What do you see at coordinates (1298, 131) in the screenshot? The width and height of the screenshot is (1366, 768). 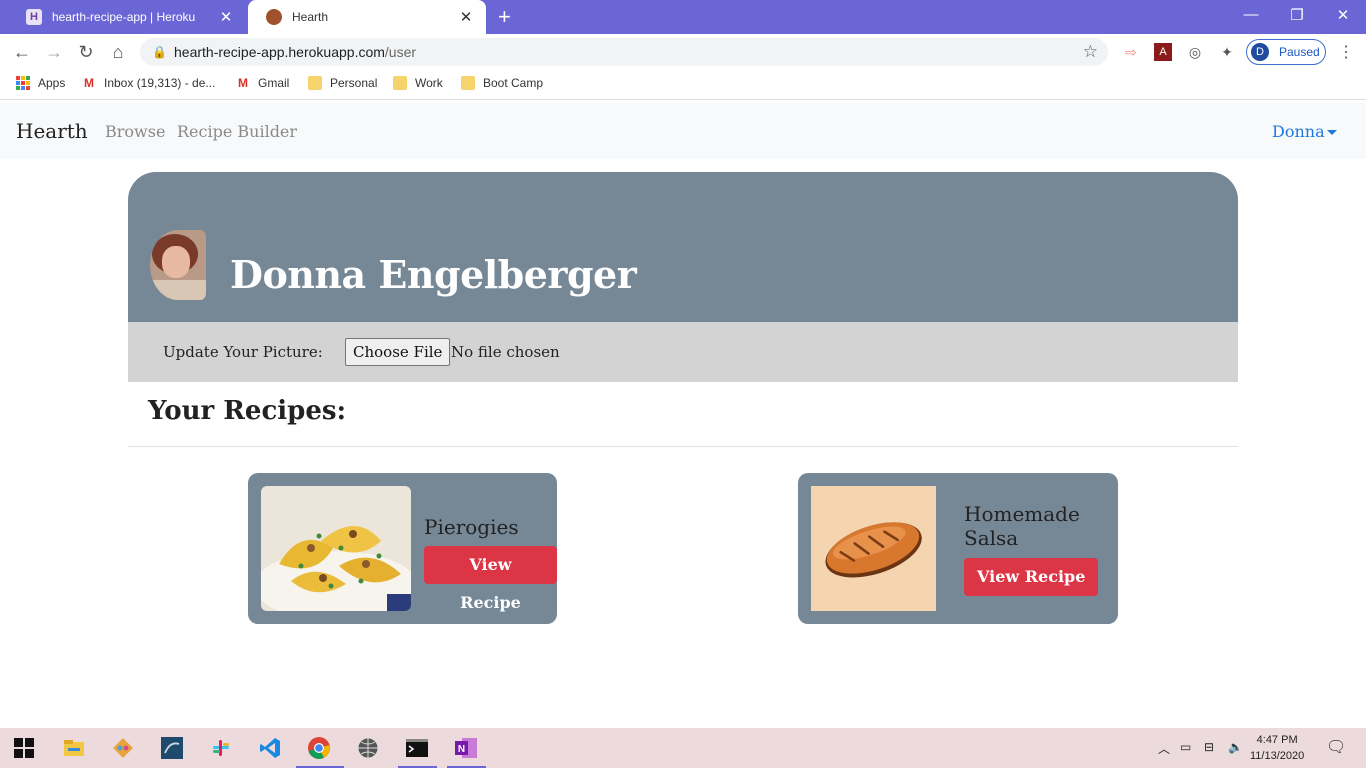 I see `user-menu-label: Donna` at bounding box center [1298, 131].